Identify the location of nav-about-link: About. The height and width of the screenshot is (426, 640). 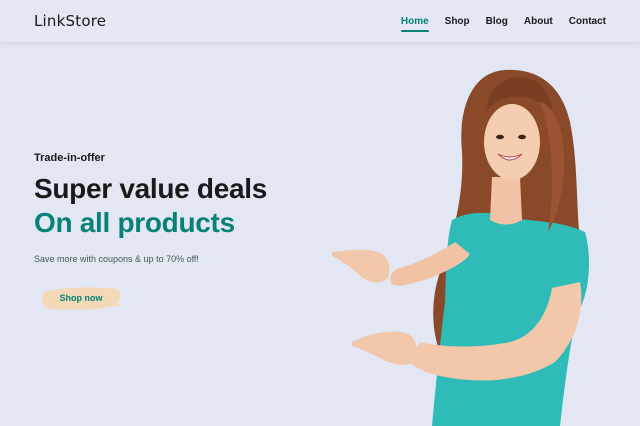
(538, 21).